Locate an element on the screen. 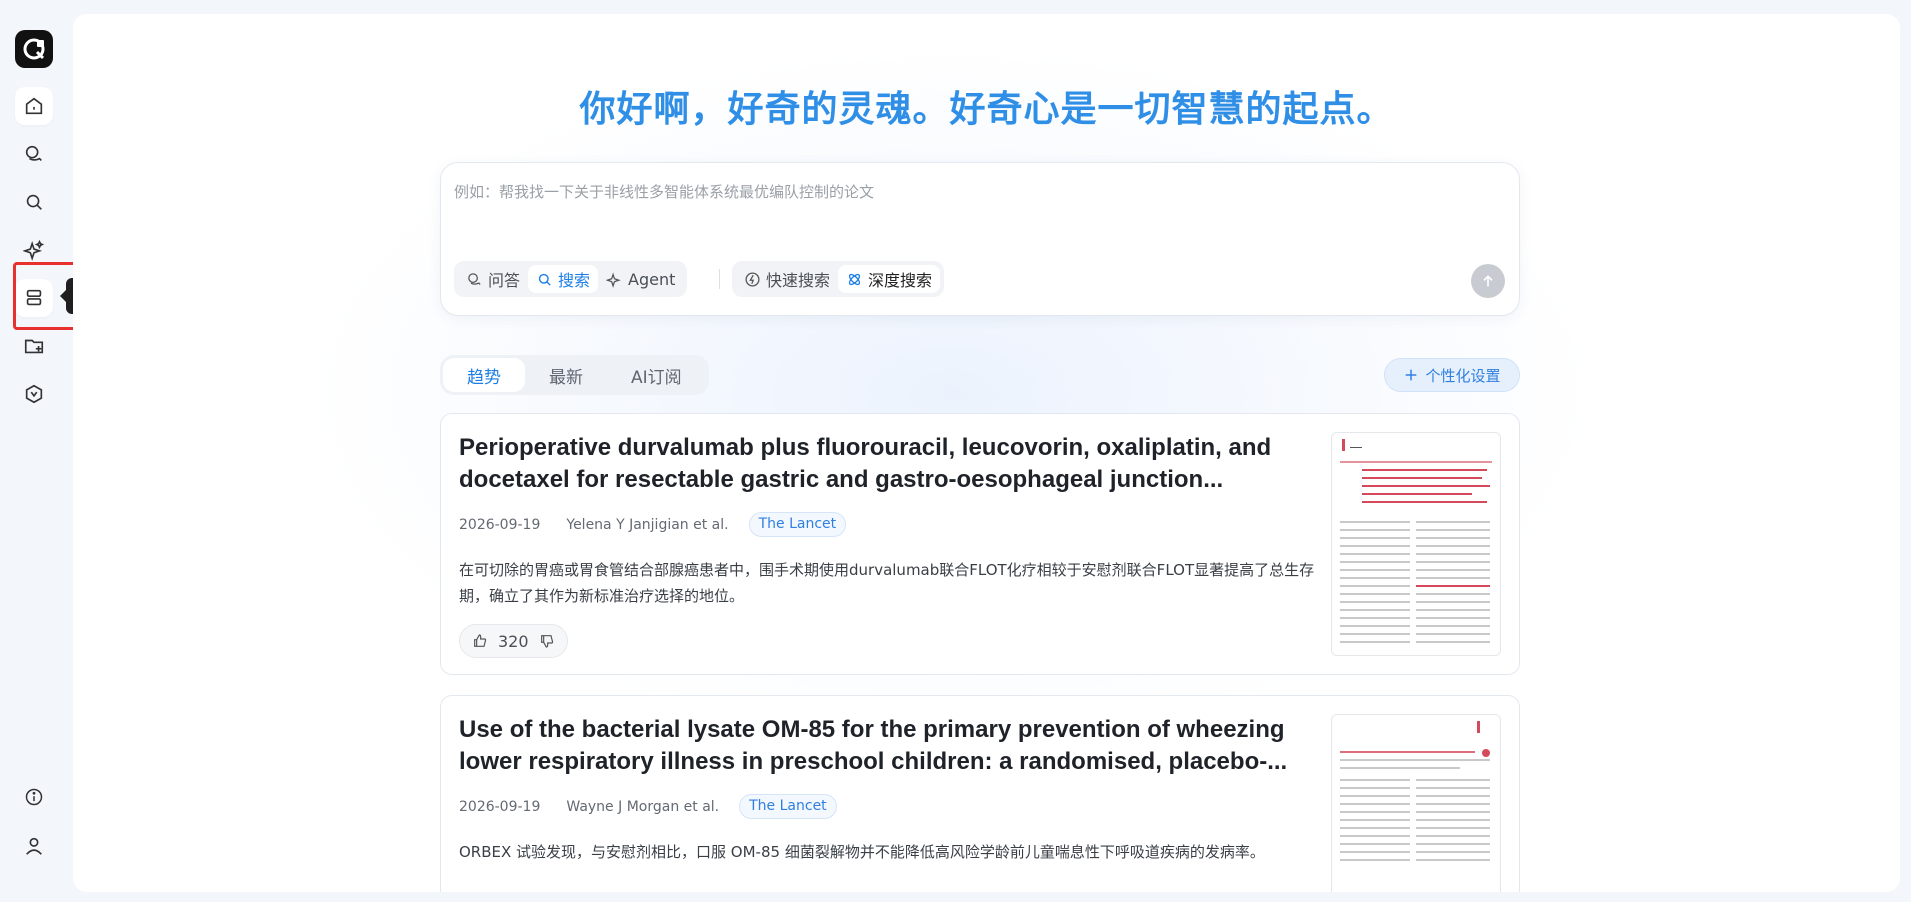  atom-icon is located at coordinates (854, 279).